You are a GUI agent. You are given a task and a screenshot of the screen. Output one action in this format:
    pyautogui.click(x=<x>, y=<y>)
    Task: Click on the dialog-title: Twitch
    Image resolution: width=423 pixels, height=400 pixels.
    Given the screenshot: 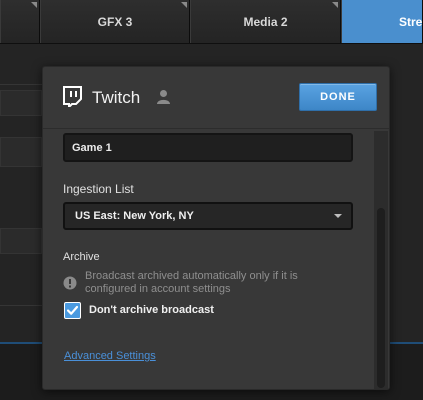 What is the action you would take?
    pyautogui.click(x=116, y=97)
    